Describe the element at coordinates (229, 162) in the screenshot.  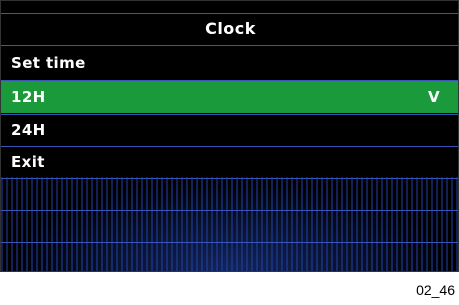
I see `menu-item-exit: Exit` at that location.